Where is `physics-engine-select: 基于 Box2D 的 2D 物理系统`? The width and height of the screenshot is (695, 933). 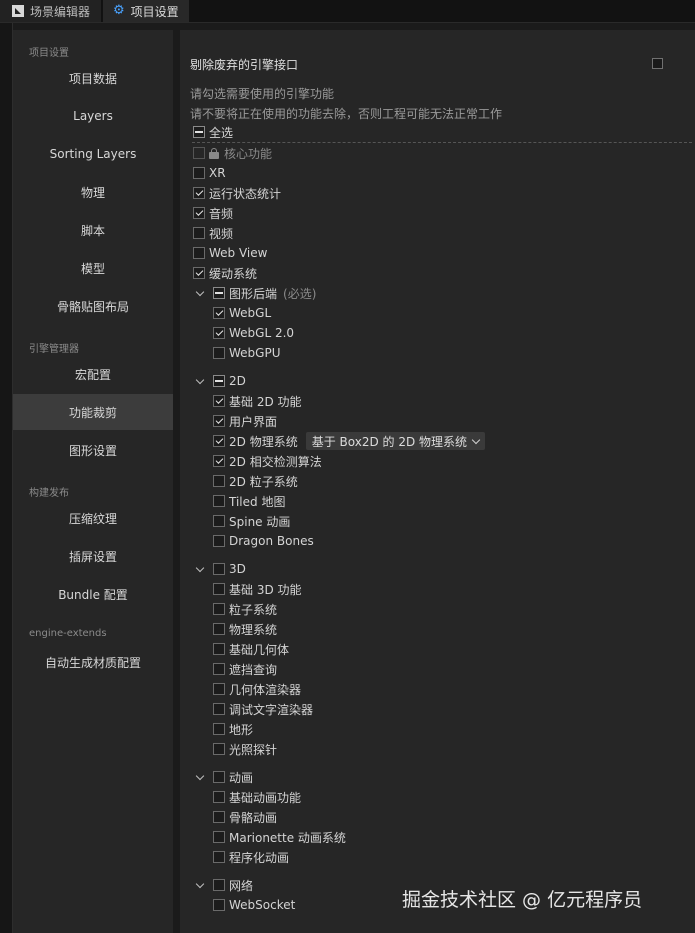 physics-engine-select: 基于 Box2D 的 2D 物理系统 is located at coordinates (395, 441).